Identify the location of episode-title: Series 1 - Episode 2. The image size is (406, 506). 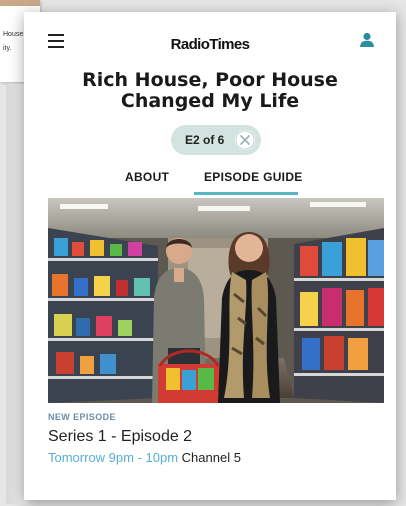
(218, 437).